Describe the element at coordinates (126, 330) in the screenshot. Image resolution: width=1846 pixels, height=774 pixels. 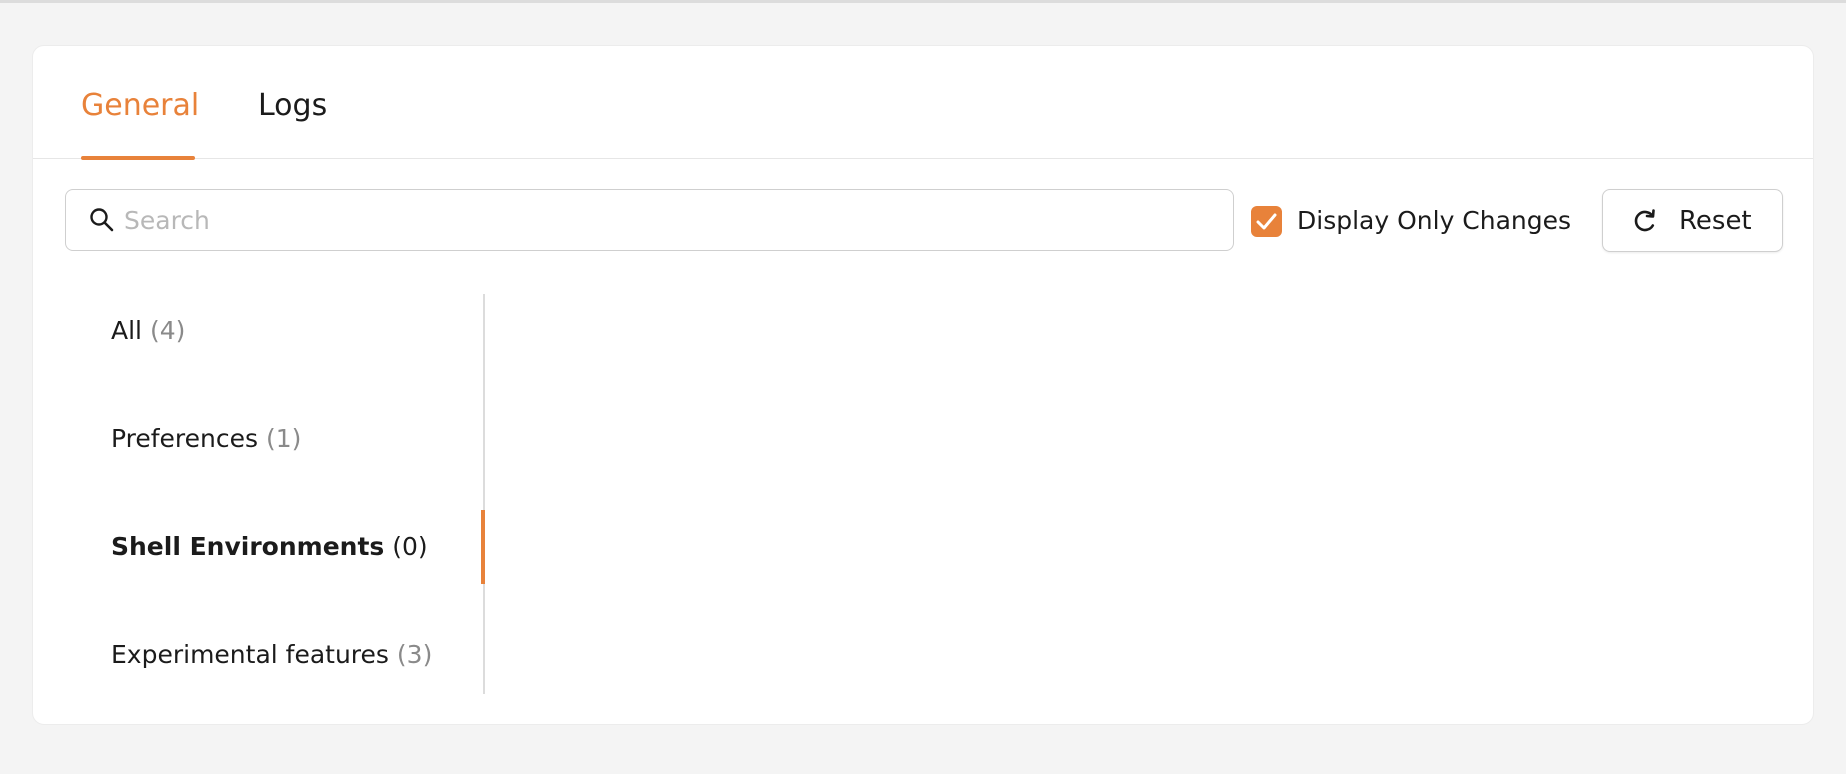
I see `sidebar-item-label: All` at that location.